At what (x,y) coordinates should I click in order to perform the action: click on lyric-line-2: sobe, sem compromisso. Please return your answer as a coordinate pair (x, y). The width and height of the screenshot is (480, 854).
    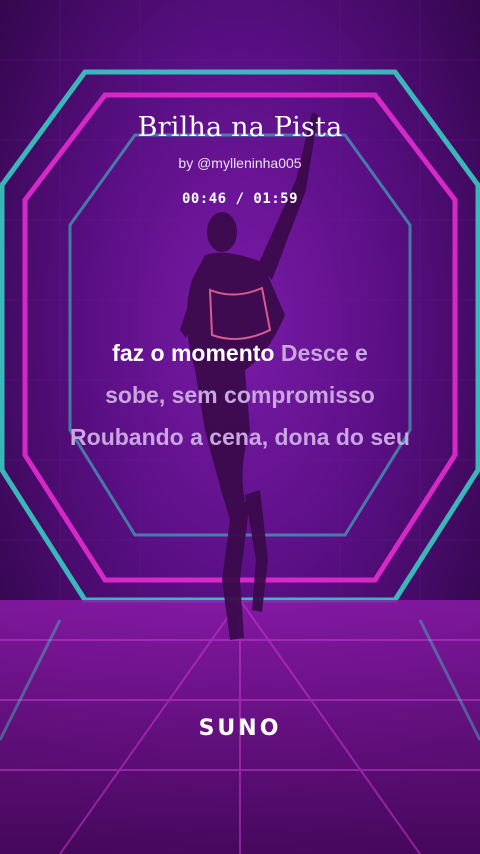
    Looking at the image, I should click on (240, 395).